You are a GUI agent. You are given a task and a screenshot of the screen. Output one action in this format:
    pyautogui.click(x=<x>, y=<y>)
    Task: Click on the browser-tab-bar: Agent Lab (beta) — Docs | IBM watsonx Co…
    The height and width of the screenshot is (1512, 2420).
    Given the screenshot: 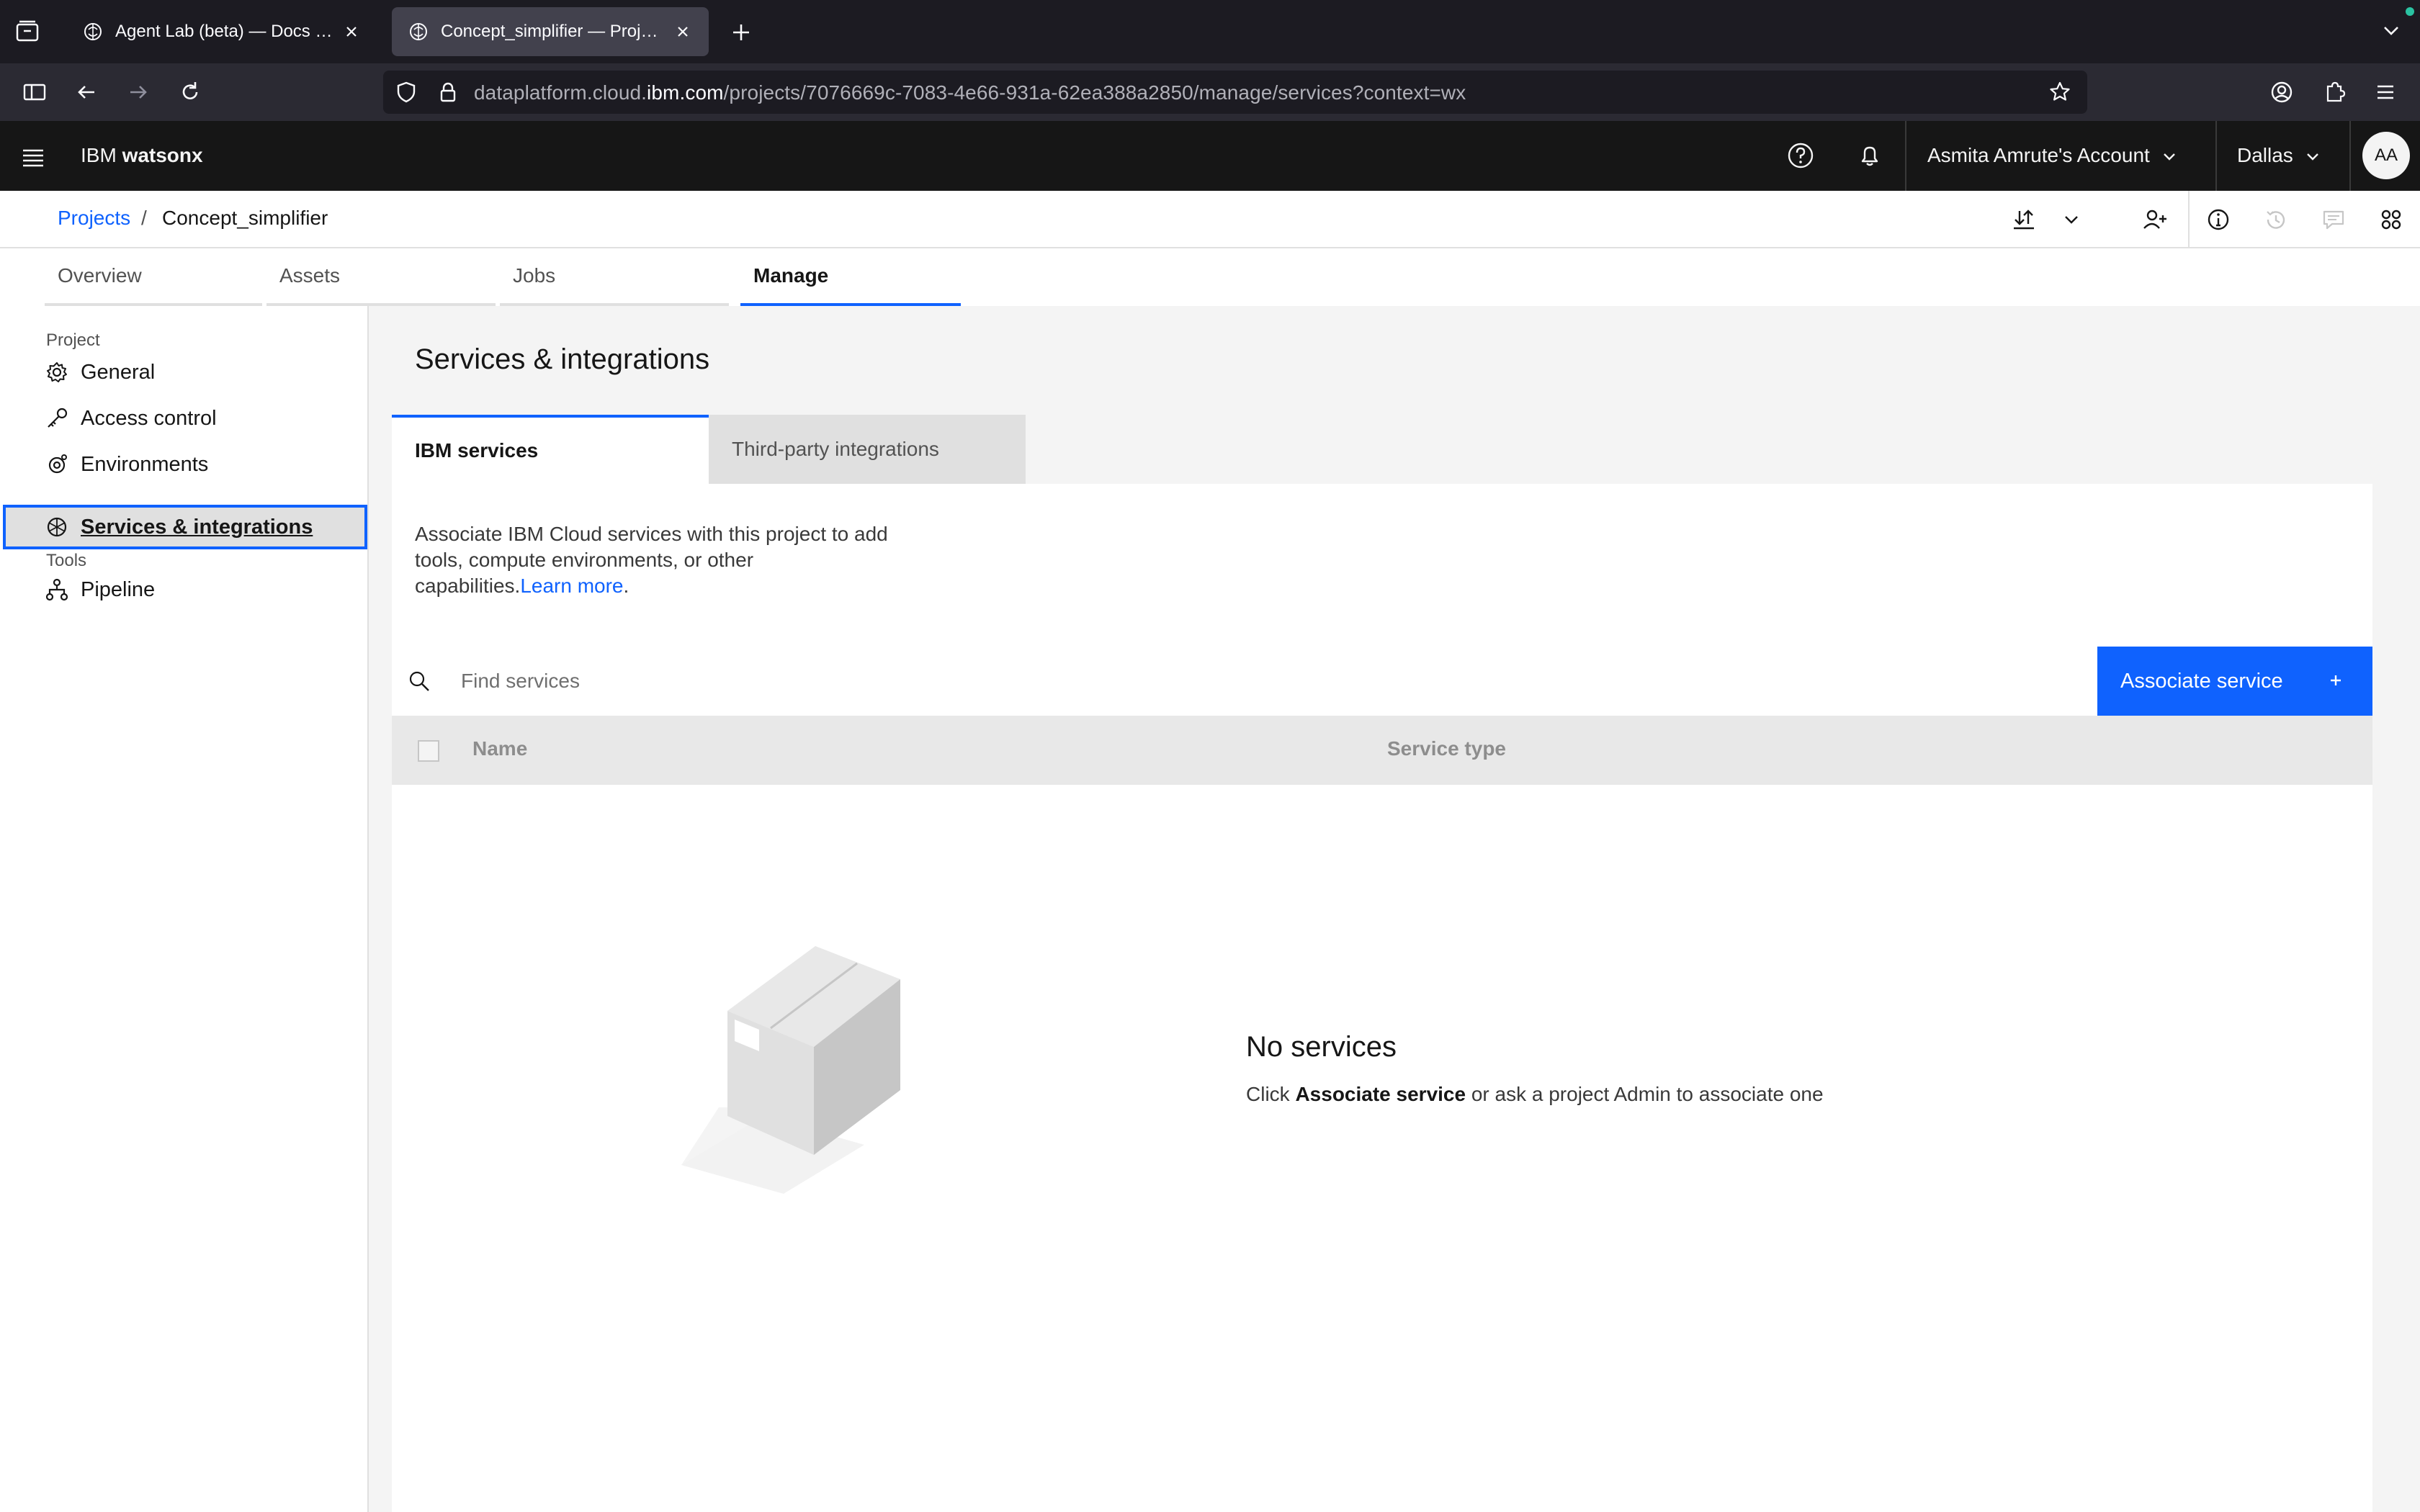 What is the action you would take?
    pyautogui.click(x=1210, y=31)
    